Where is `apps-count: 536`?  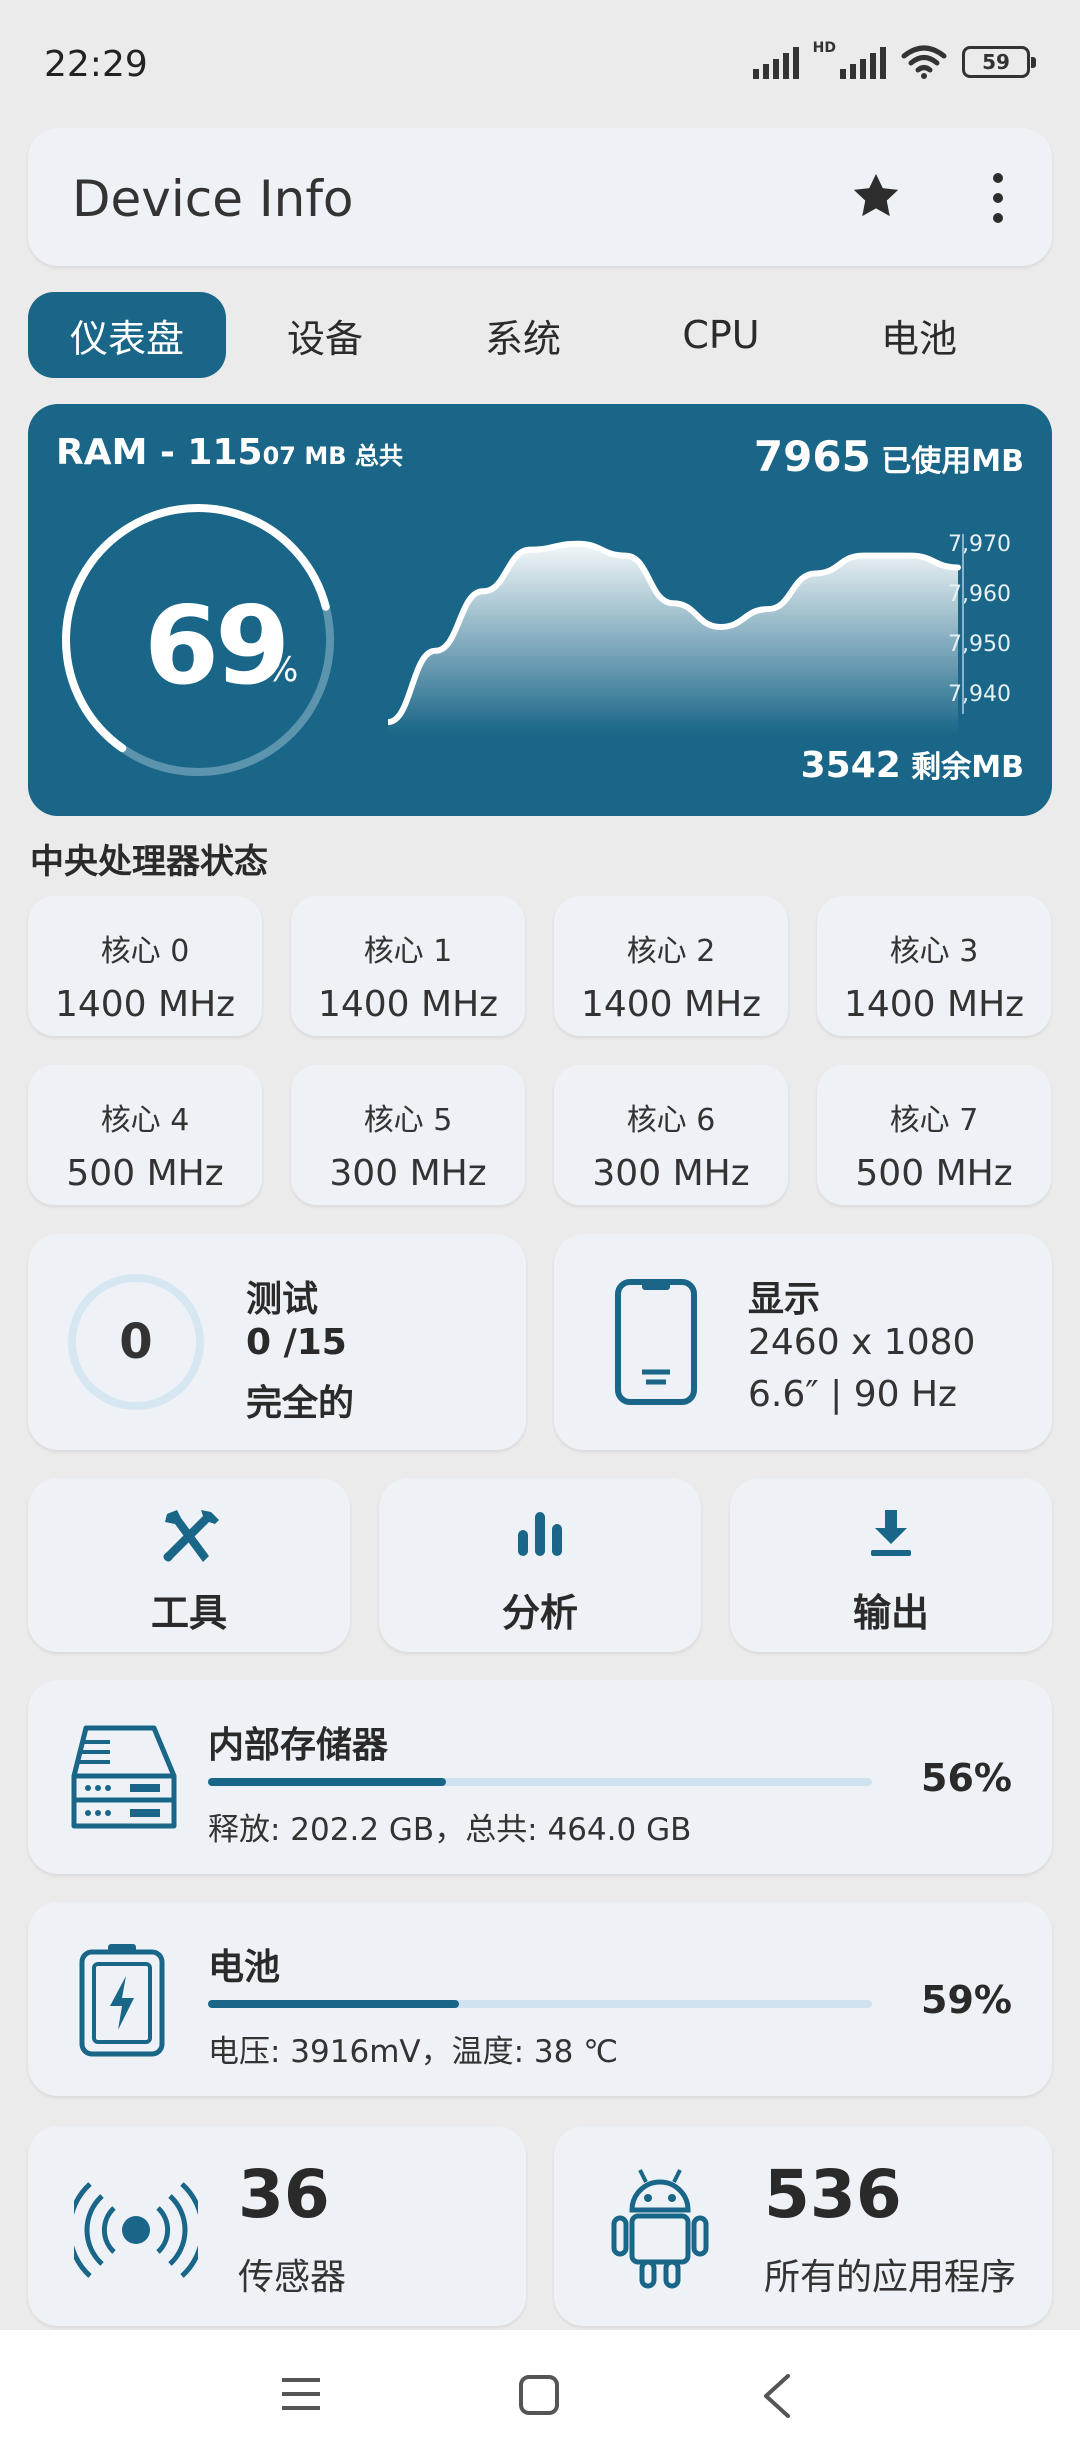
apps-count: 536 is located at coordinates (833, 2194).